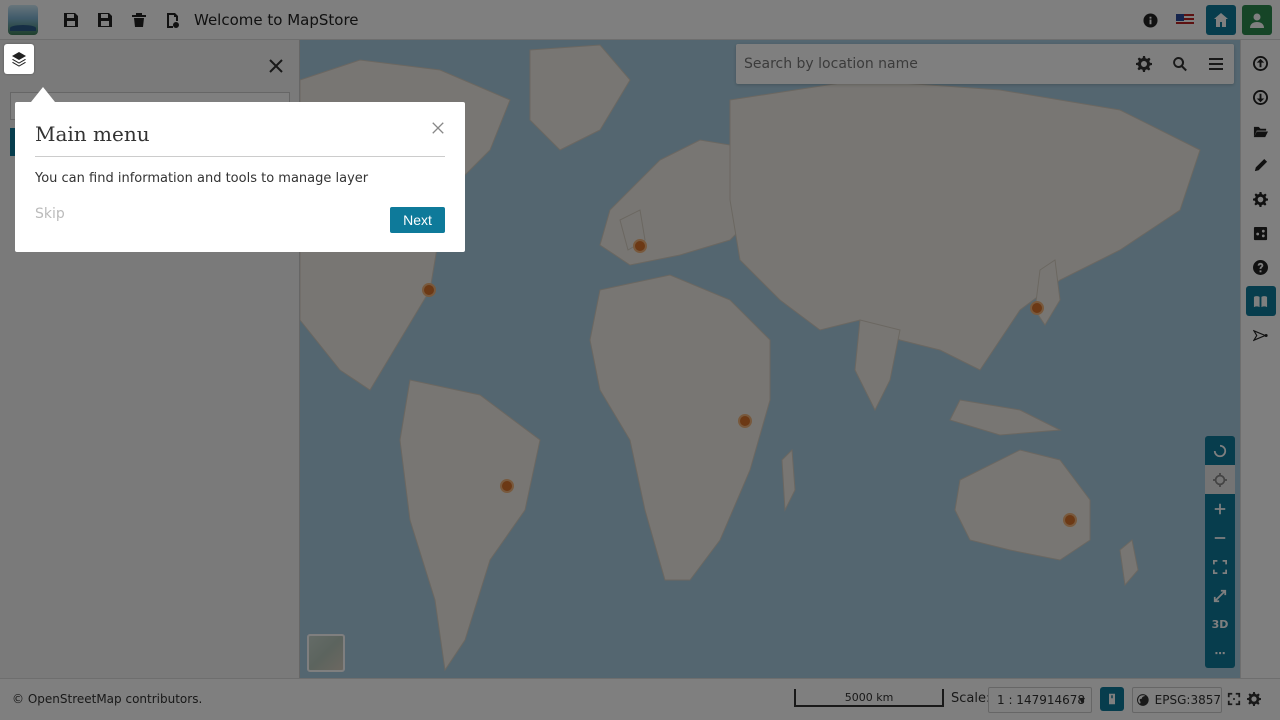 The height and width of the screenshot is (720, 1280). Describe the element at coordinates (417, 220) in the screenshot. I see `tour-next-button: Next` at that location.